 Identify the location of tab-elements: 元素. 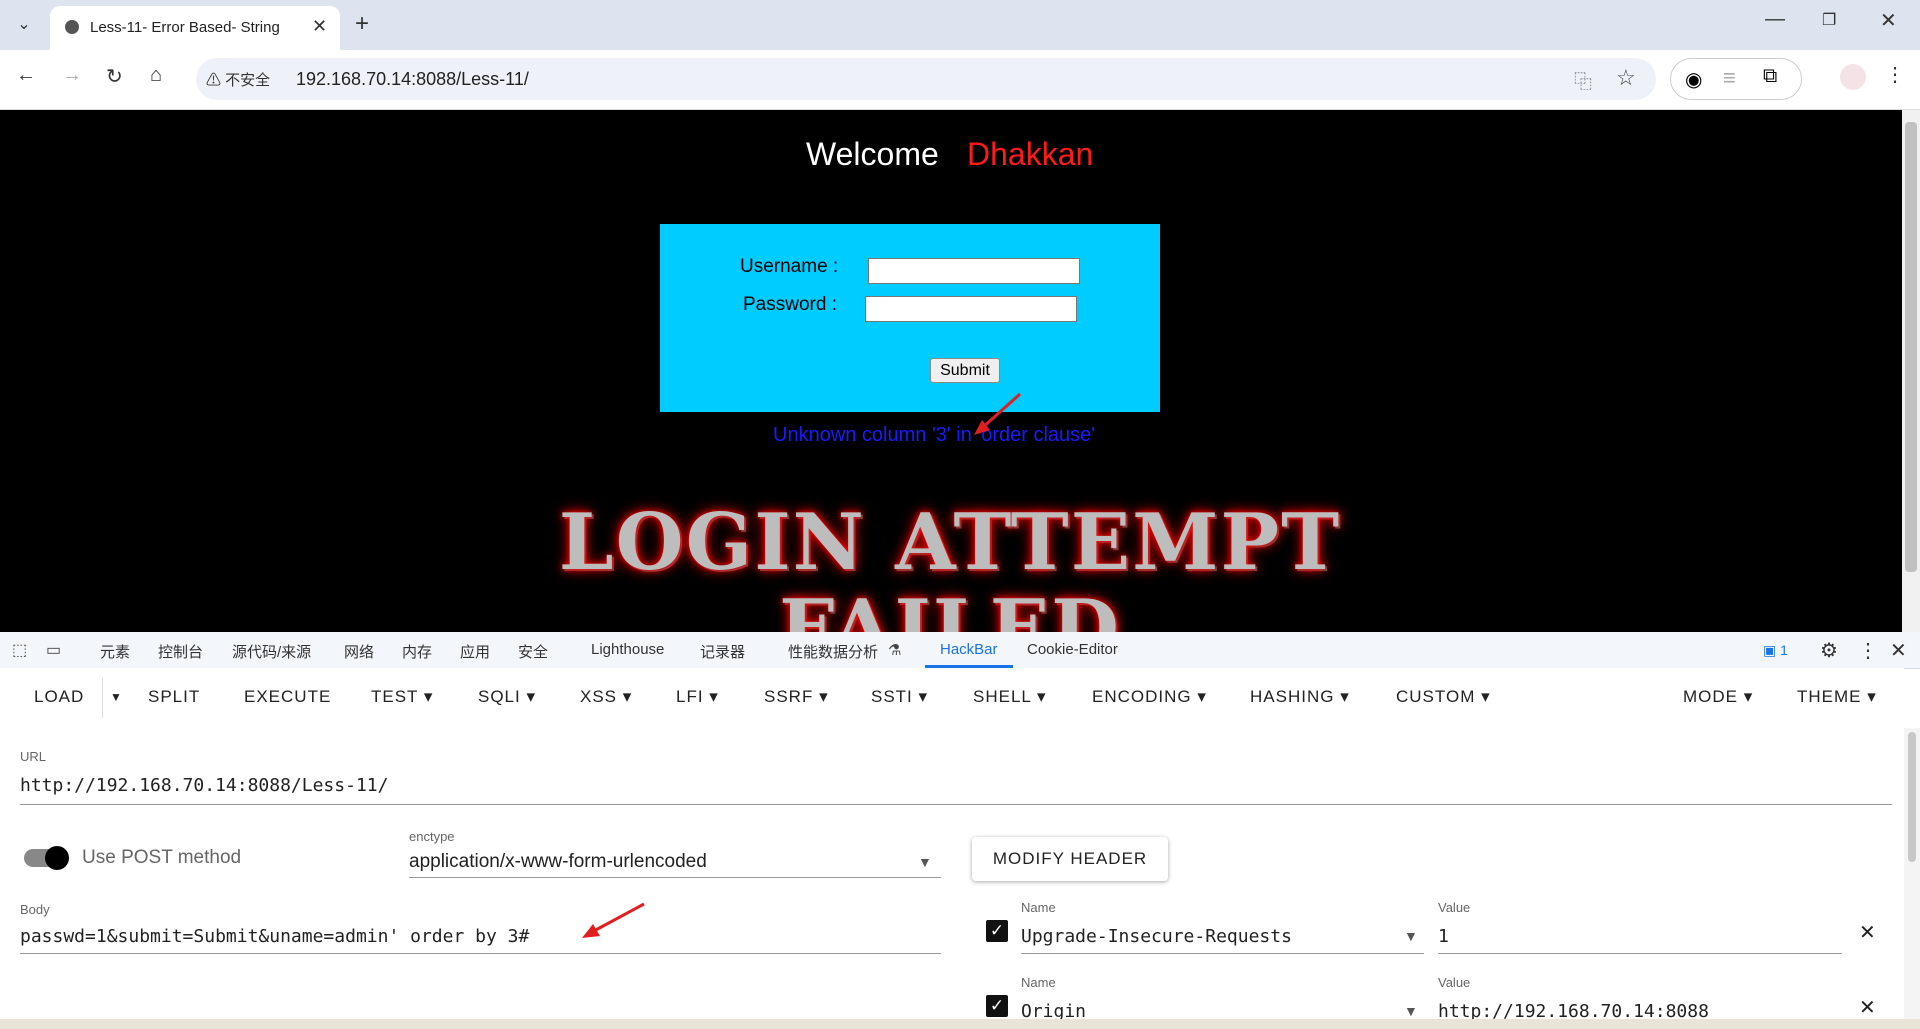
(115, 651).